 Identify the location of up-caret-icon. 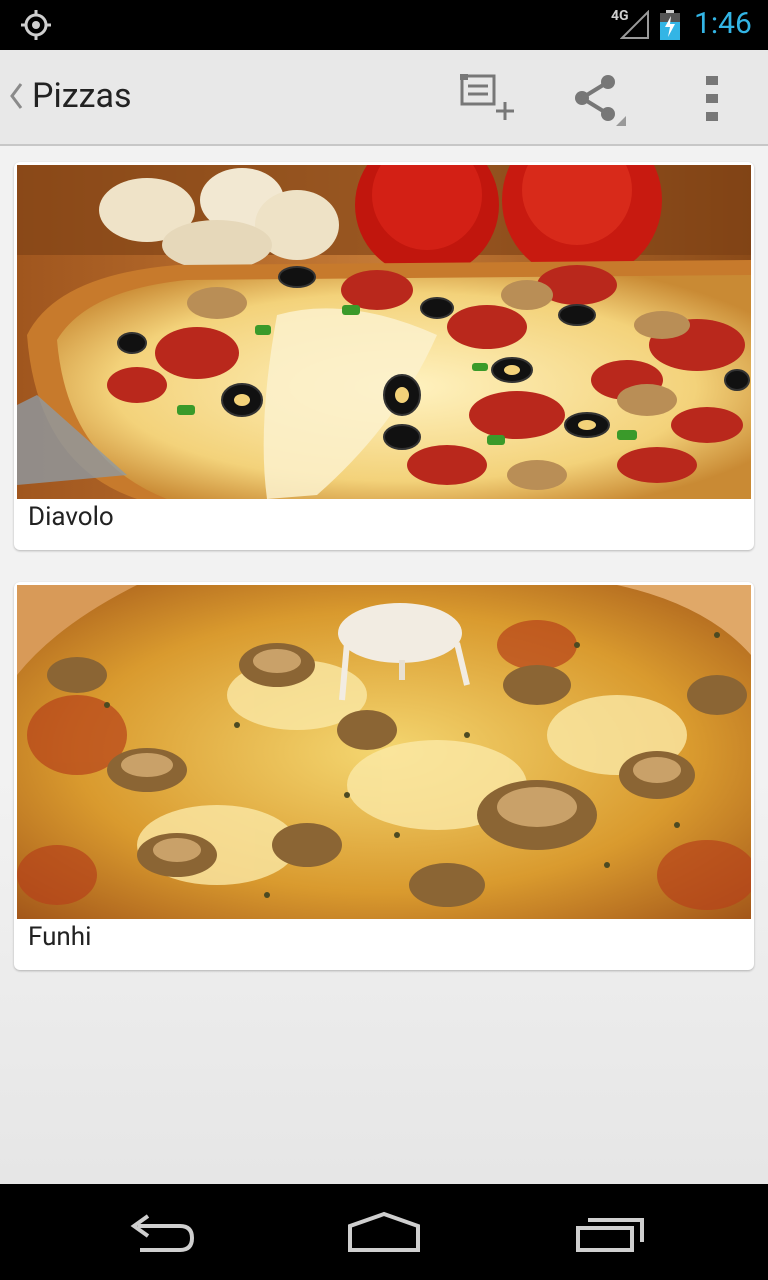
(16, 96).